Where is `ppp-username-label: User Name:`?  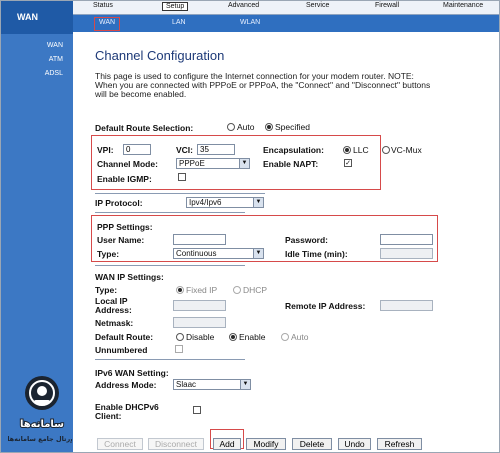 ppp-username-label: User Name: is located at coordinates (121, 240).